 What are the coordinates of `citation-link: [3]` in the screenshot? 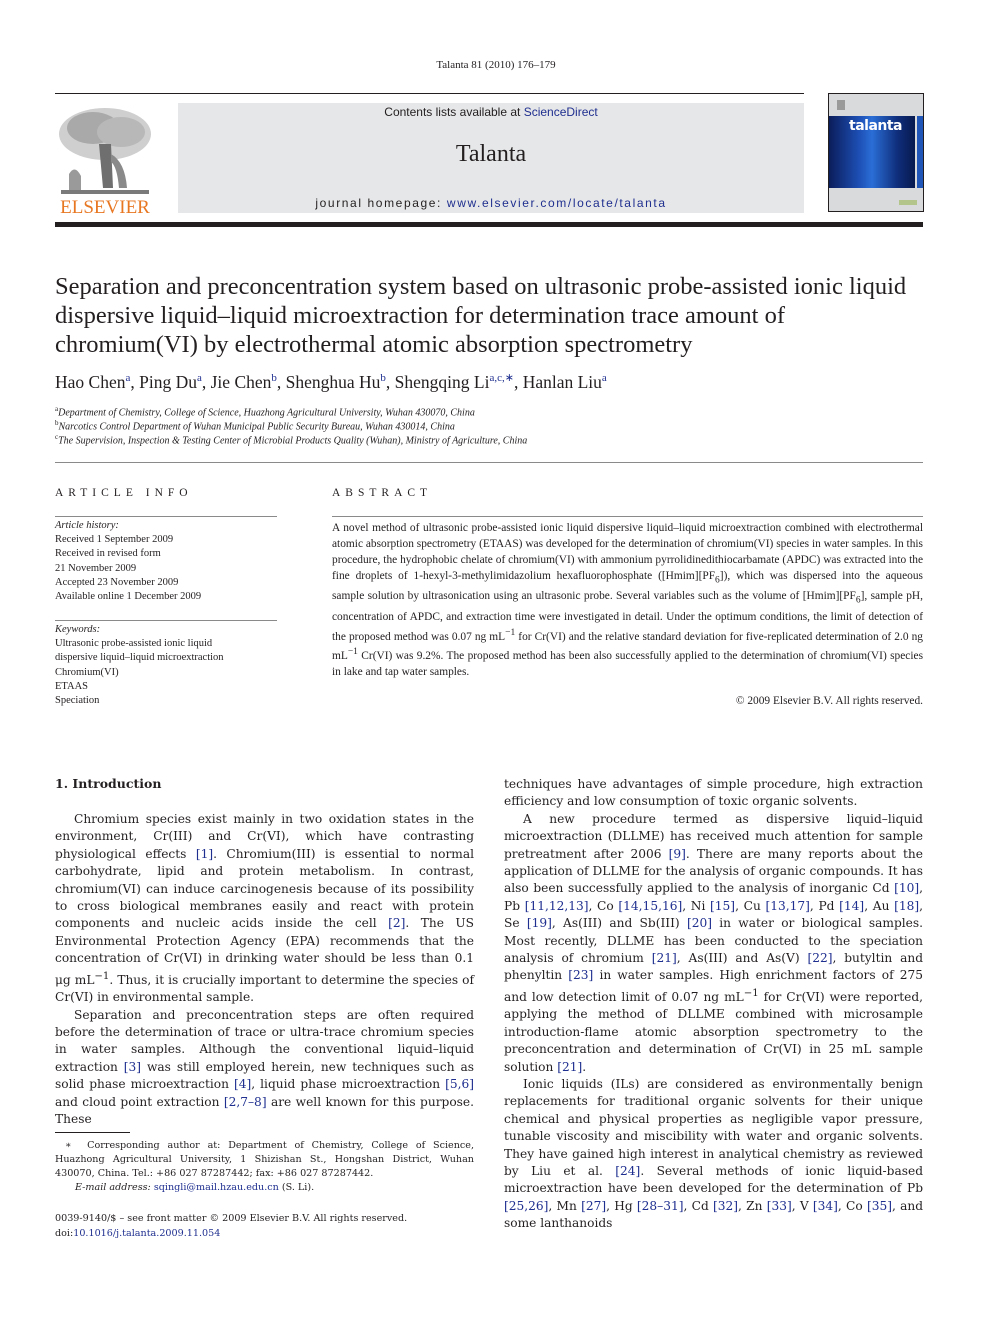 It's located at (132, 1067).